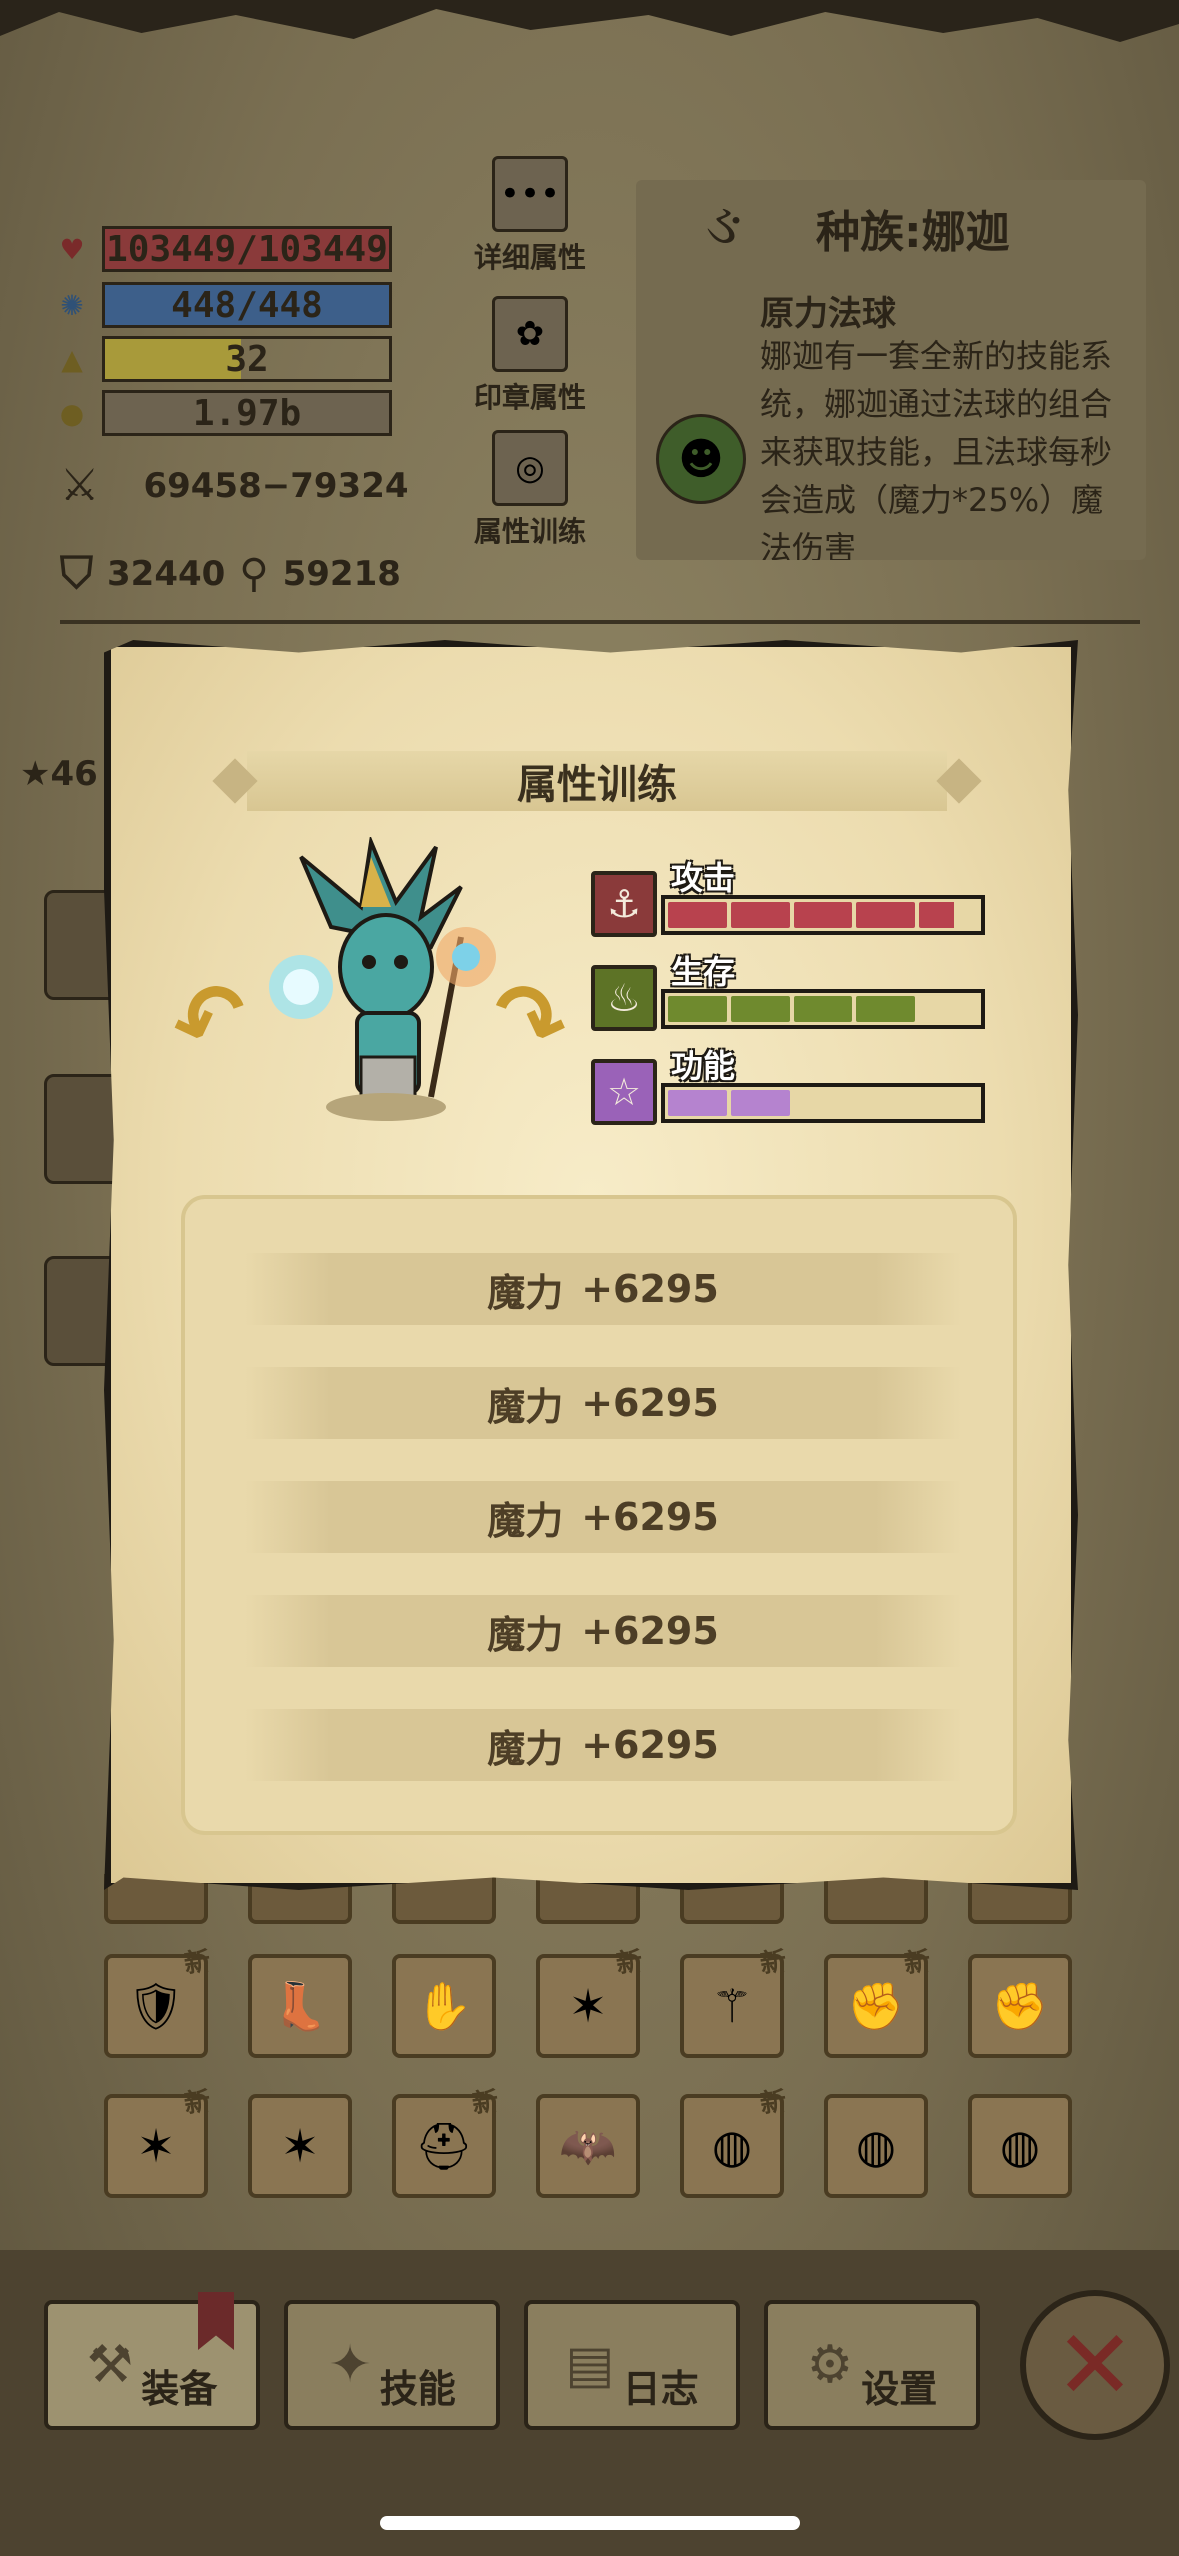  What do you see at coordinates (632, 2365) in the screenshot?
I see `tab-journal: ▤ 日志` at bounding box center [632, 2365].